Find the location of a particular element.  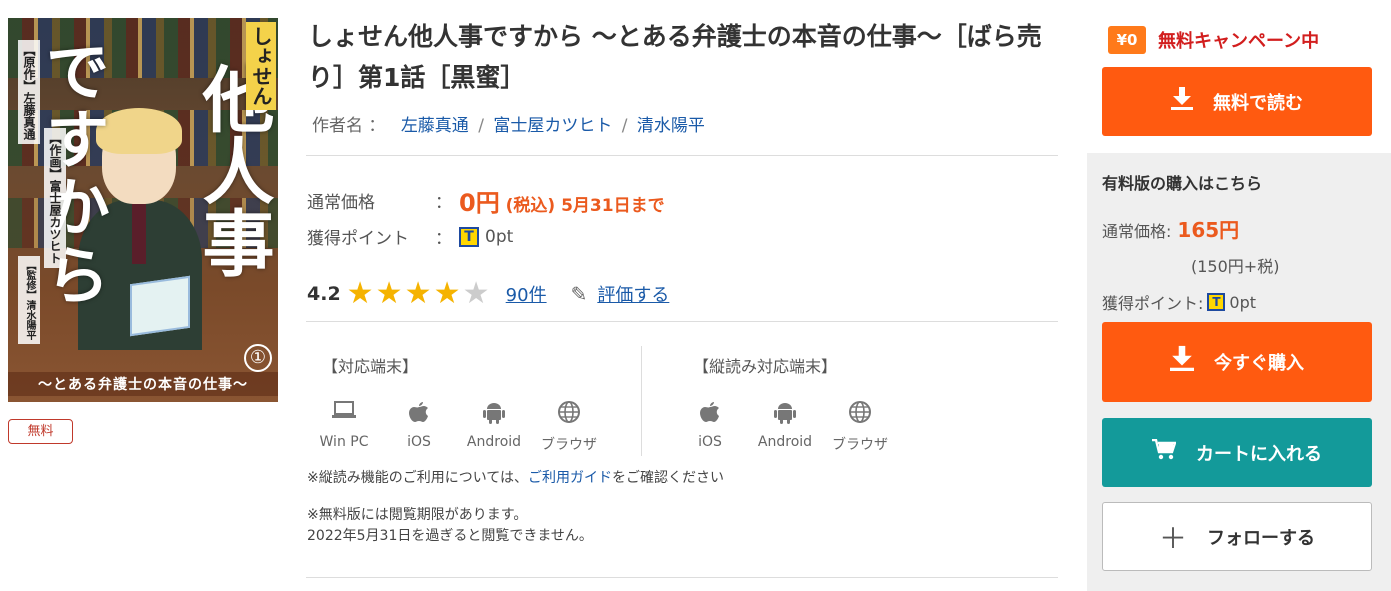

price-row: 通常価格 ： 0円 (税込) 5月31日まで is located at coordinates (486, 200).